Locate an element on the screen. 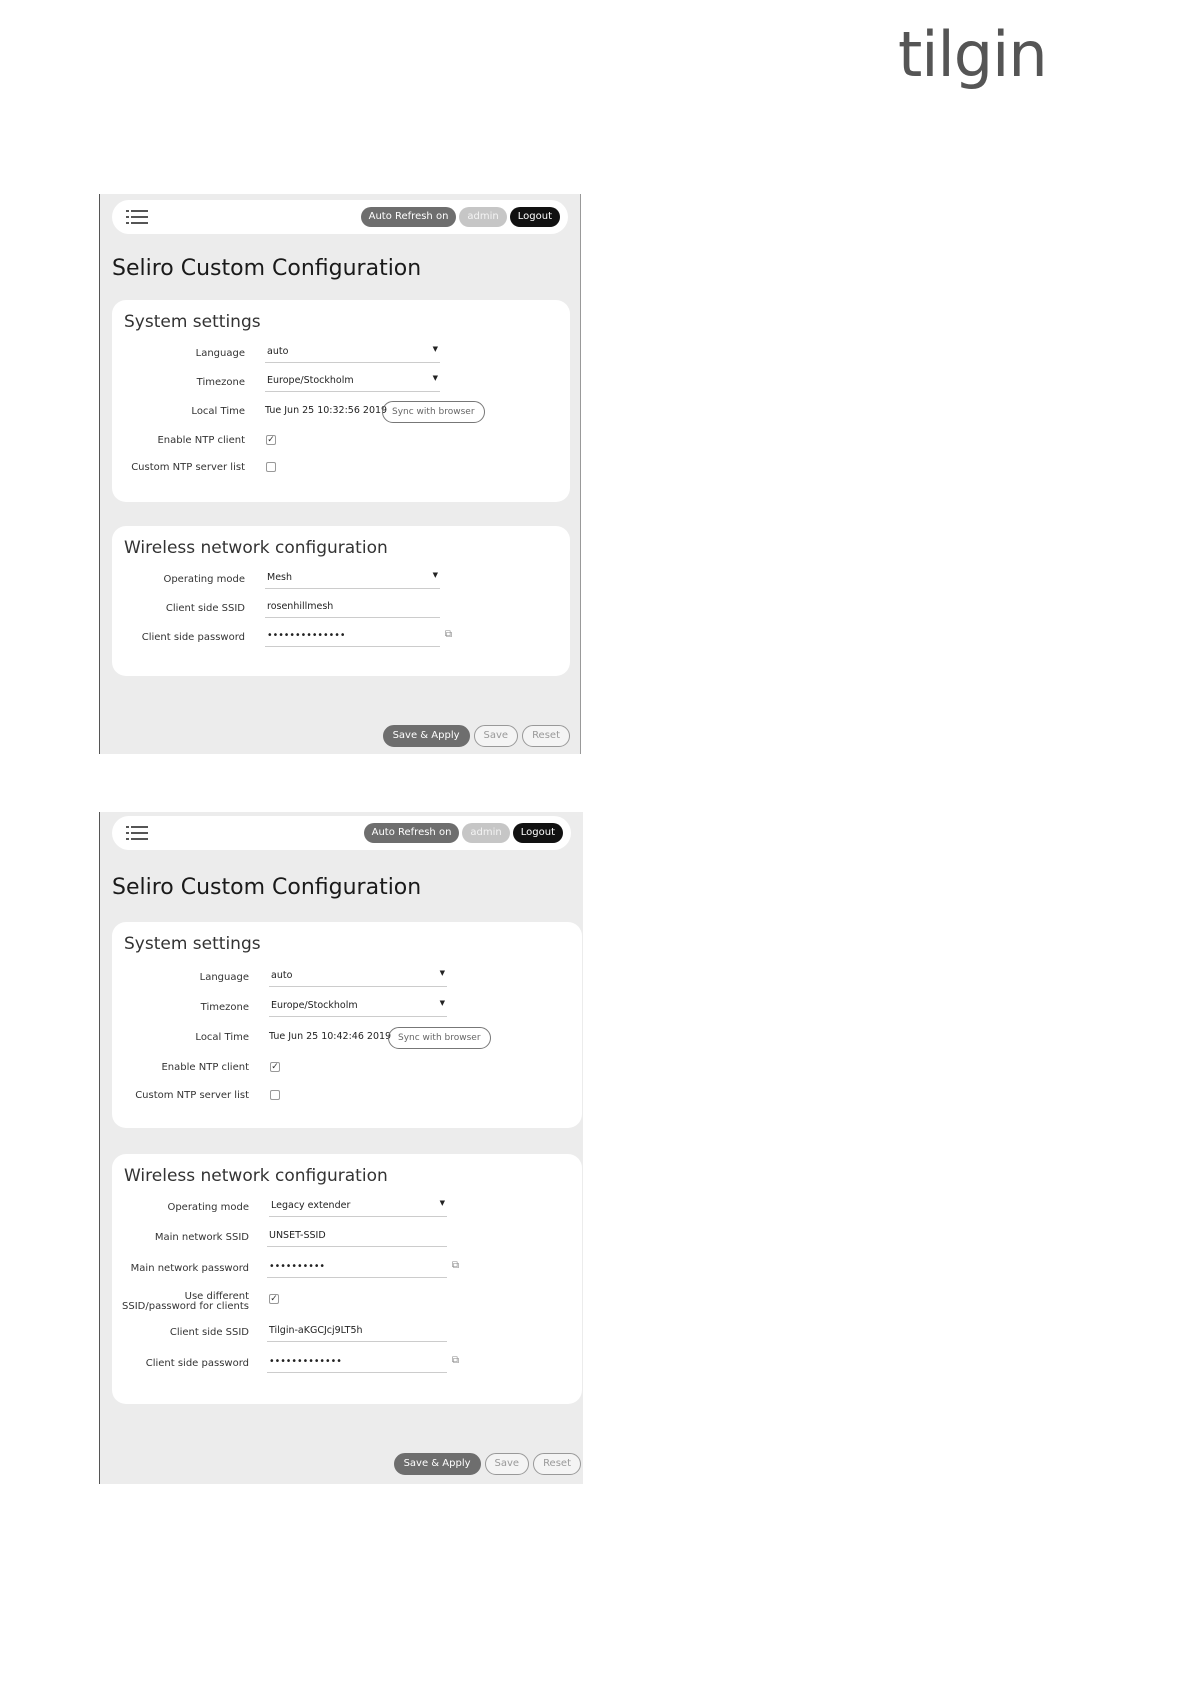  use-different-ssid-label: Use different SSID/password for clients is located at coordinates (185, 1301).